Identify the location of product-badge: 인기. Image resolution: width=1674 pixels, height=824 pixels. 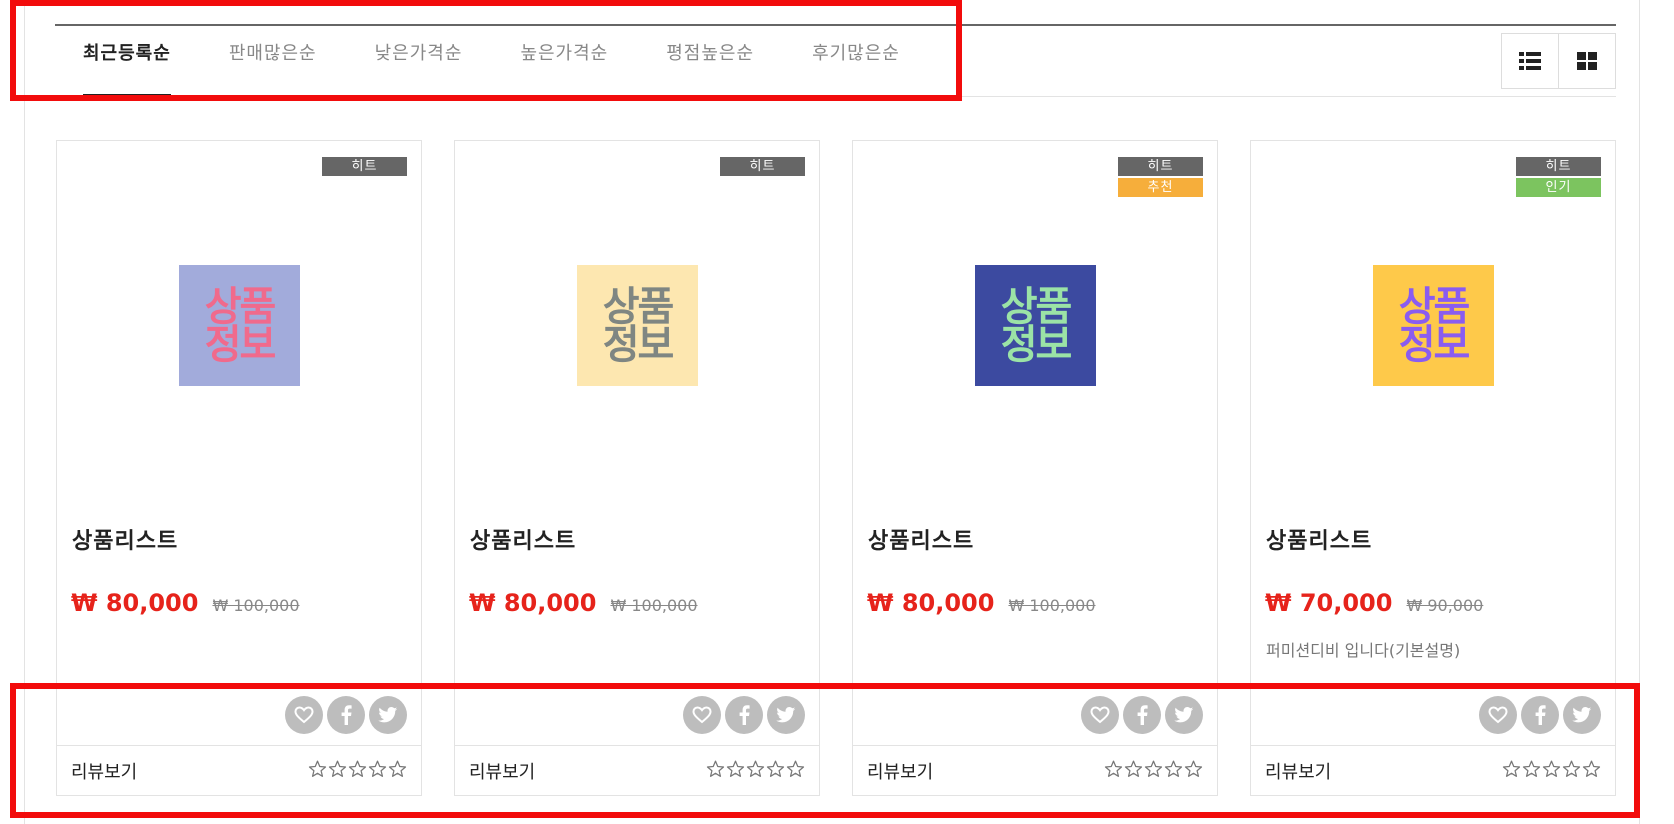
(1558, 187).